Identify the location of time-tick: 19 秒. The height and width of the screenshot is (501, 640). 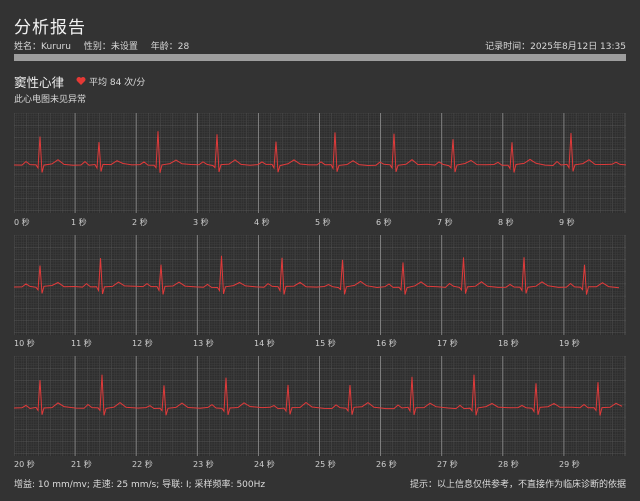
(569, 343).